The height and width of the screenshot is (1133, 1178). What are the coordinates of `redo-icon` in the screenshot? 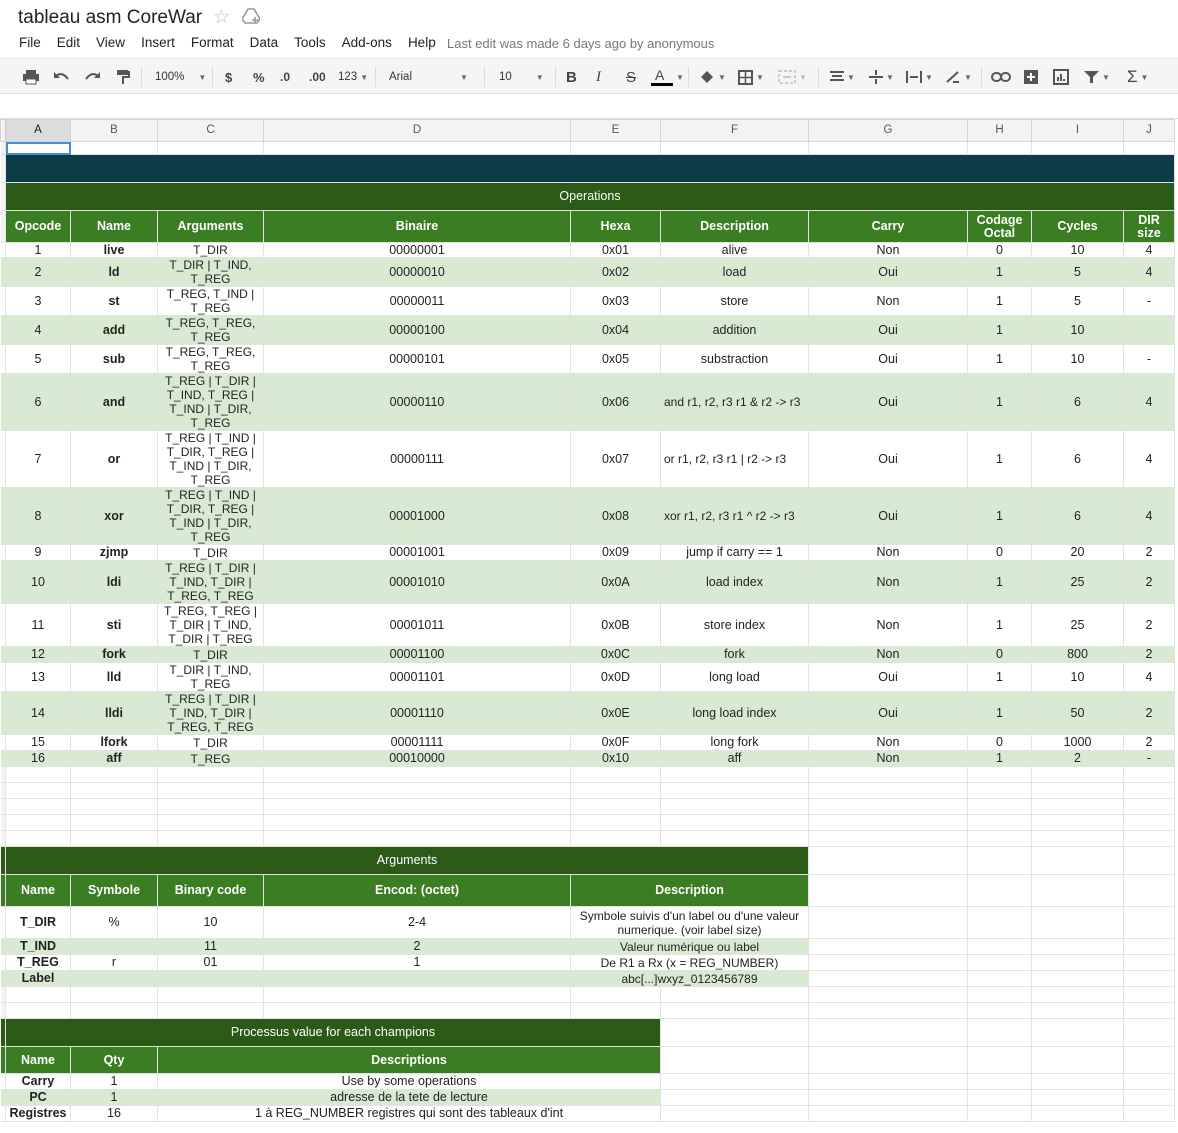 It's located at (92, 77).